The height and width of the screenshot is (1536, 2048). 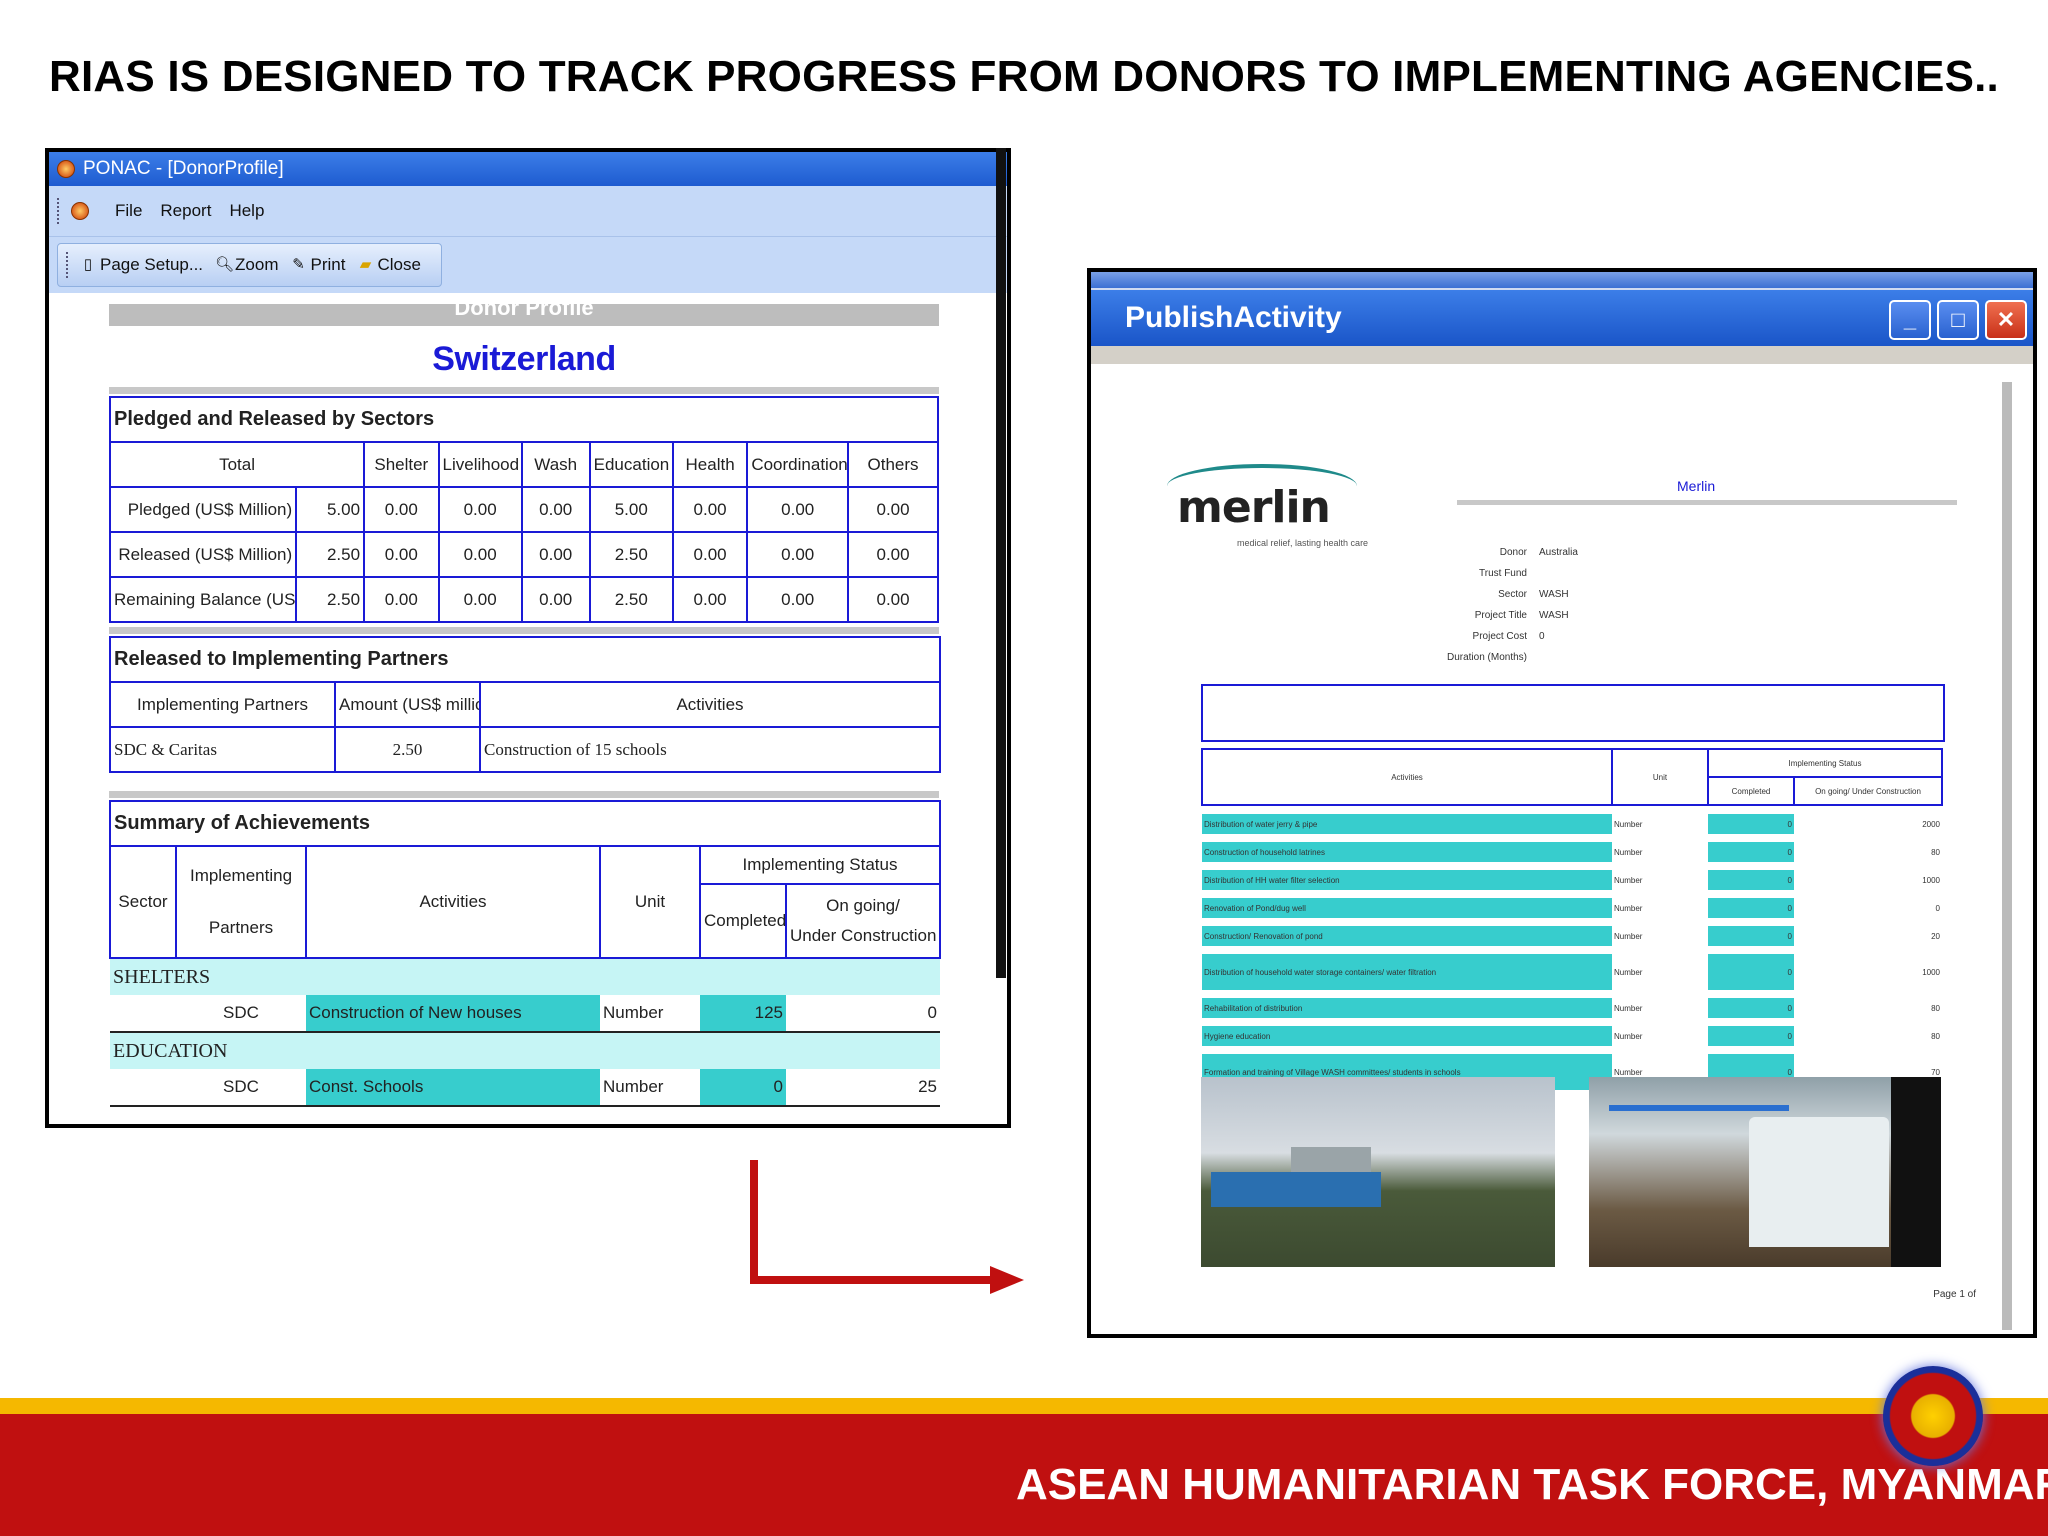 I want to click on report-heading: Donor Profile, so click(x=524, y=315).